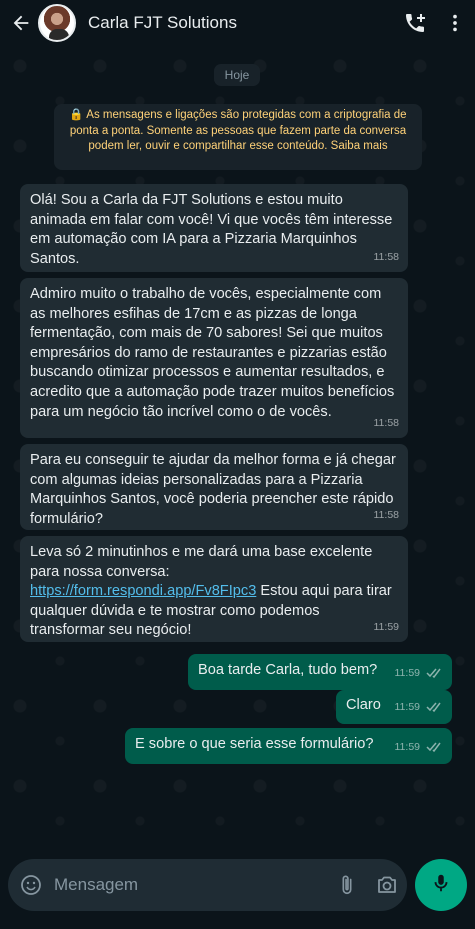 This screenshot has height=929, width=475. I want to click on avatar, so click(57, 23).